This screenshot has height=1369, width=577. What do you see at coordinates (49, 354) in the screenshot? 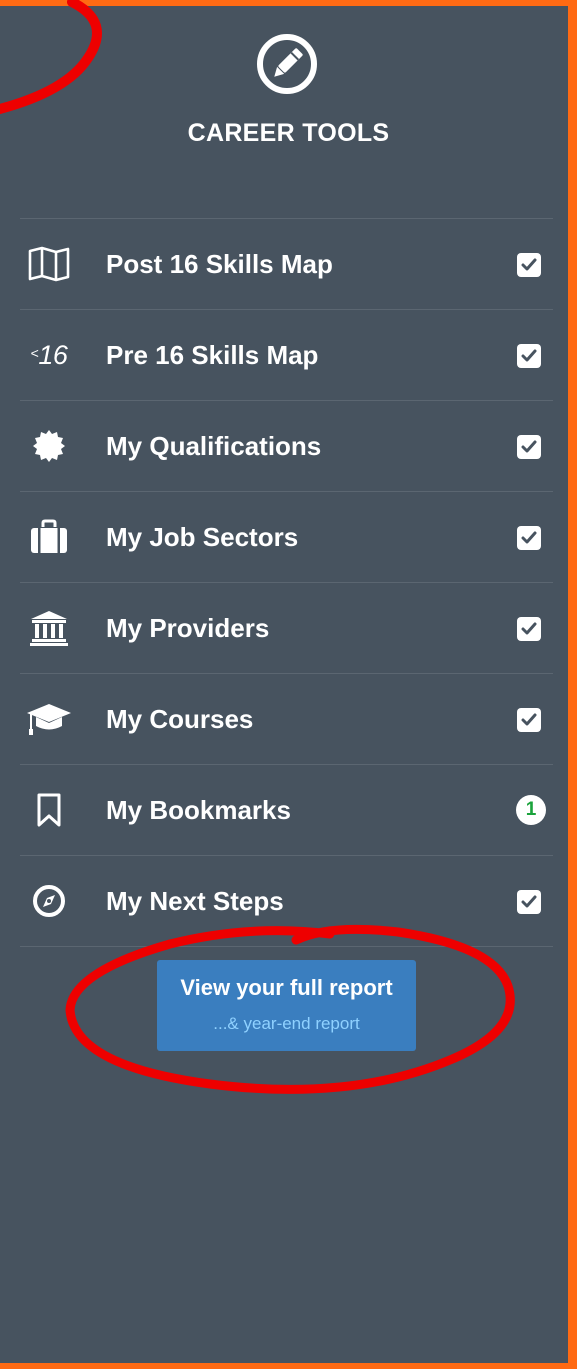
I see `under-16-icon: <16` at bounding box center [49, 354].